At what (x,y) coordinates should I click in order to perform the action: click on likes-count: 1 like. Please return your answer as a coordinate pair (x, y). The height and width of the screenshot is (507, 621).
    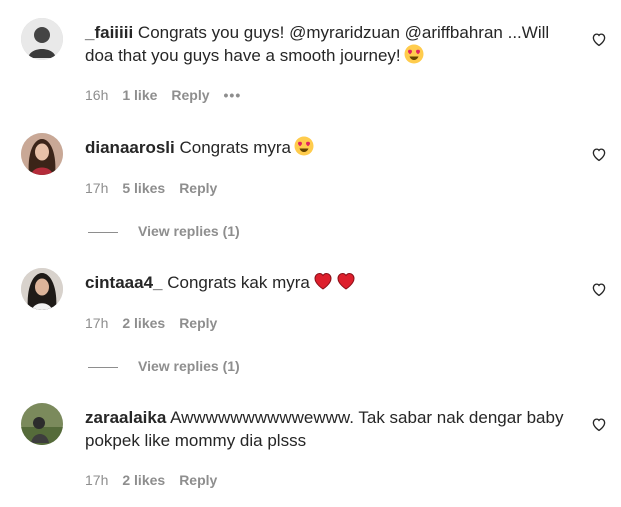
    Looking at the image, I should click on (139, 95).